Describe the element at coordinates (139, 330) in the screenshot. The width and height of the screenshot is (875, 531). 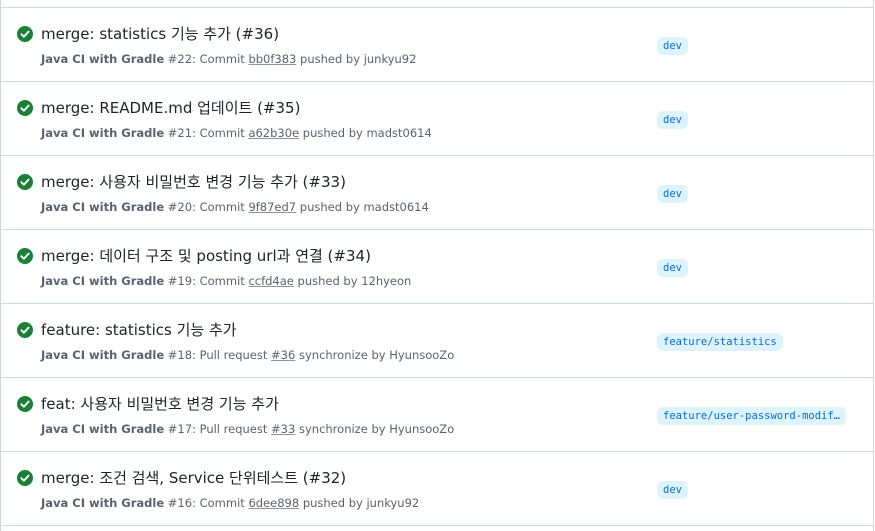
I see `run-title-link: feature: statistics 기능 추가` at that location.